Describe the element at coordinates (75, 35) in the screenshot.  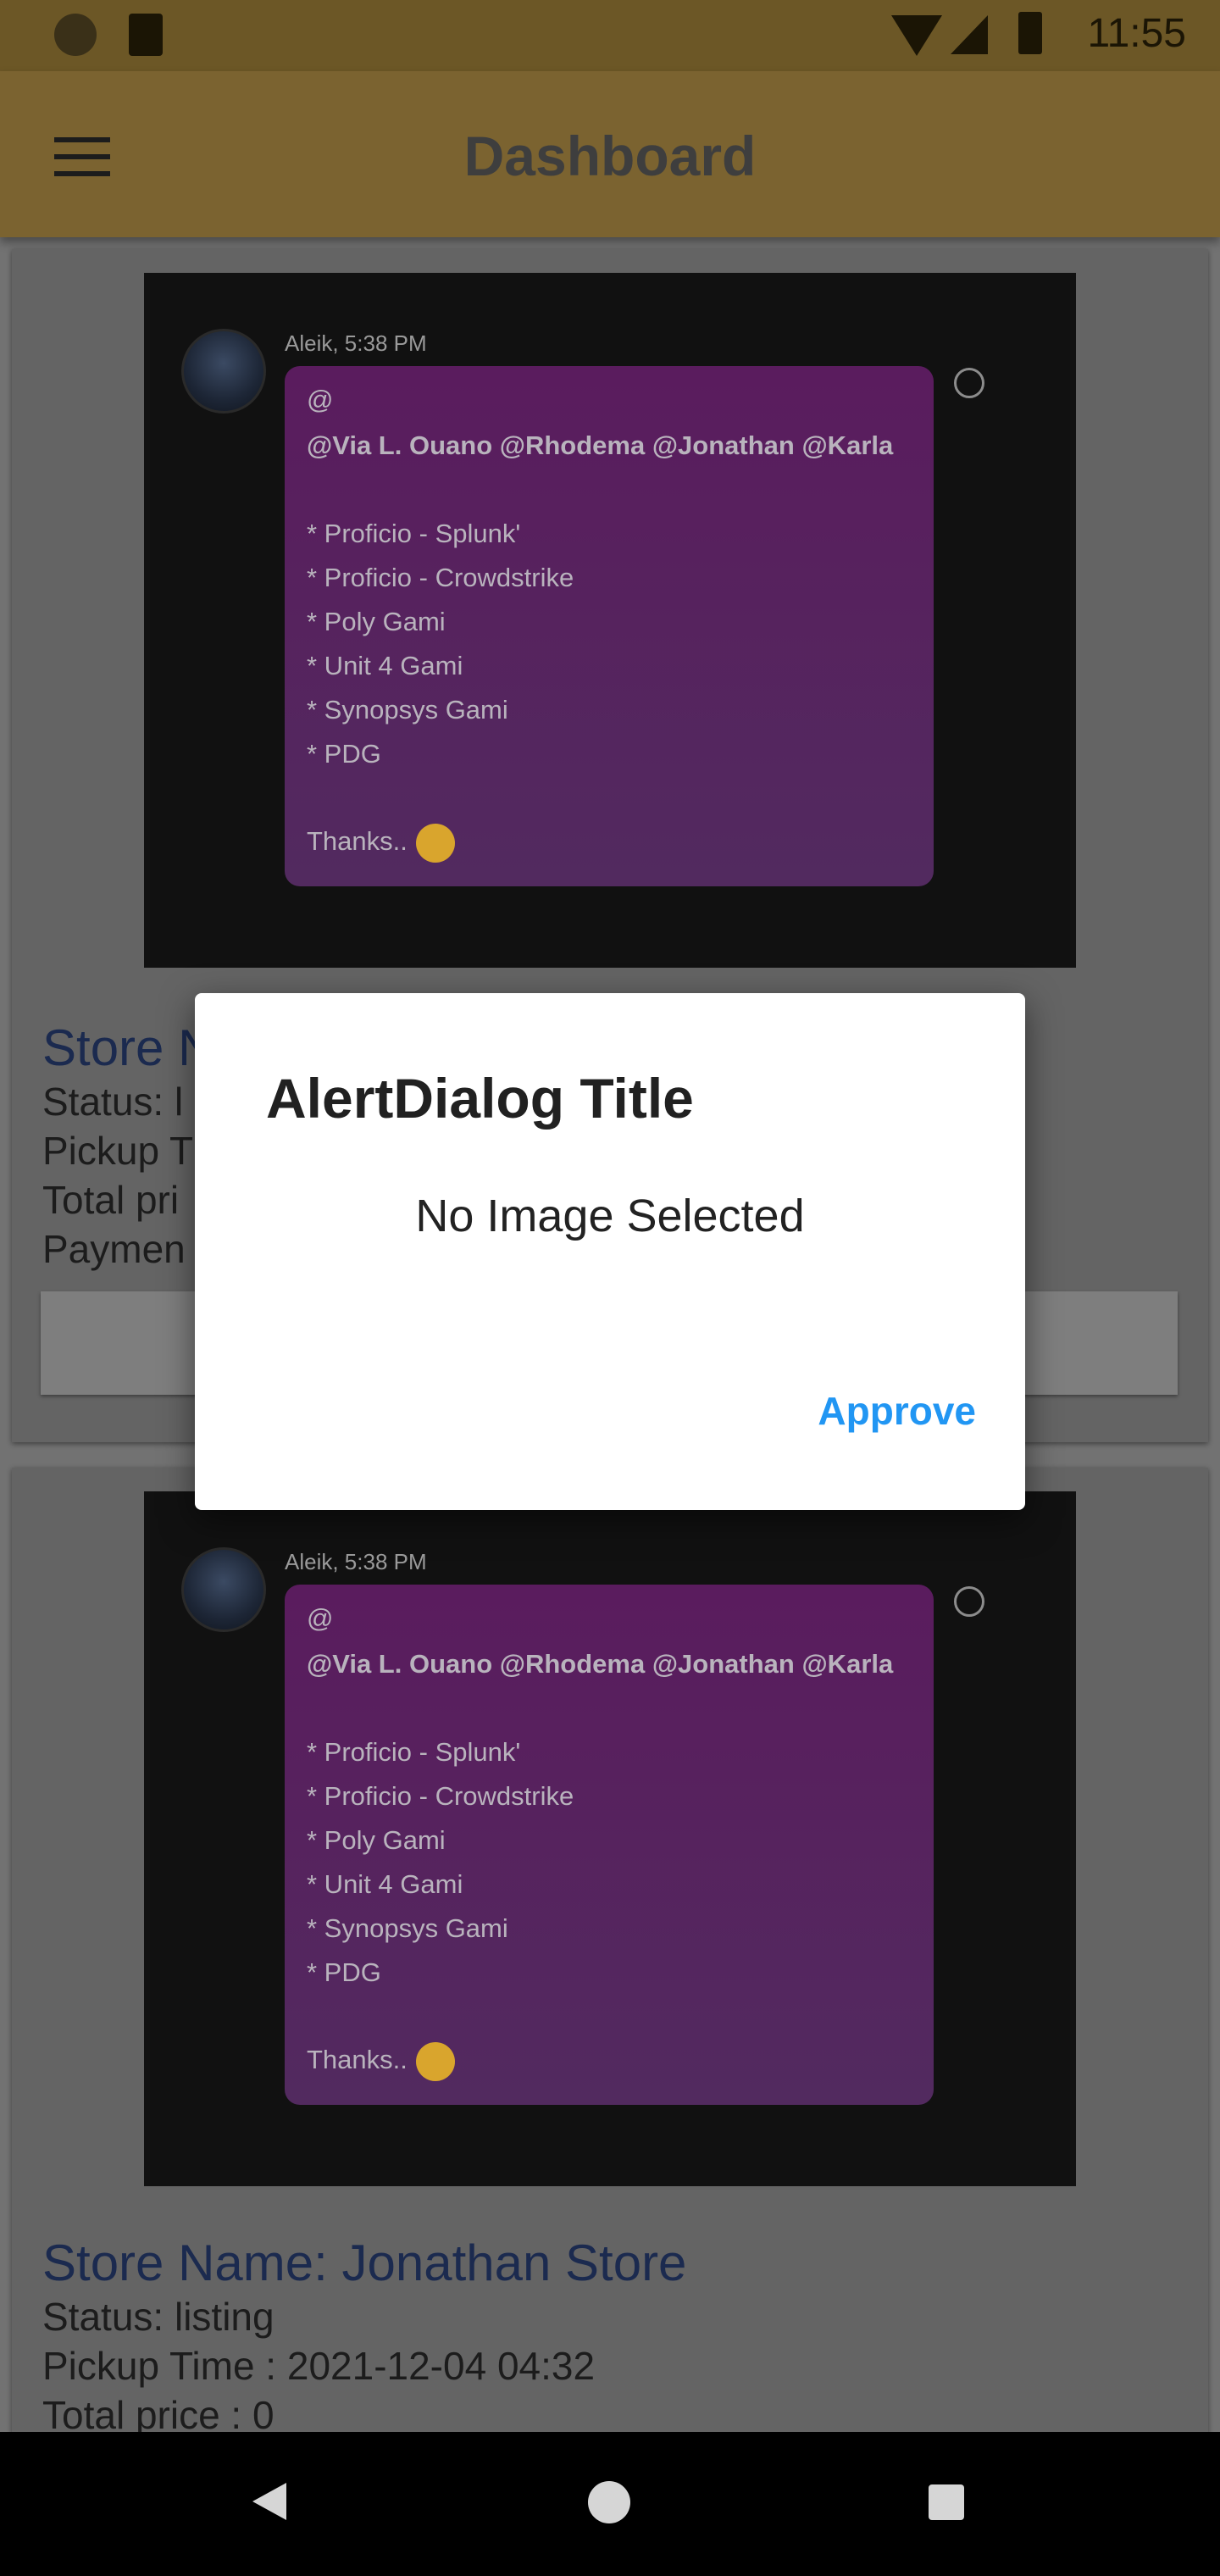
I see `app-notification-icon` at that location.